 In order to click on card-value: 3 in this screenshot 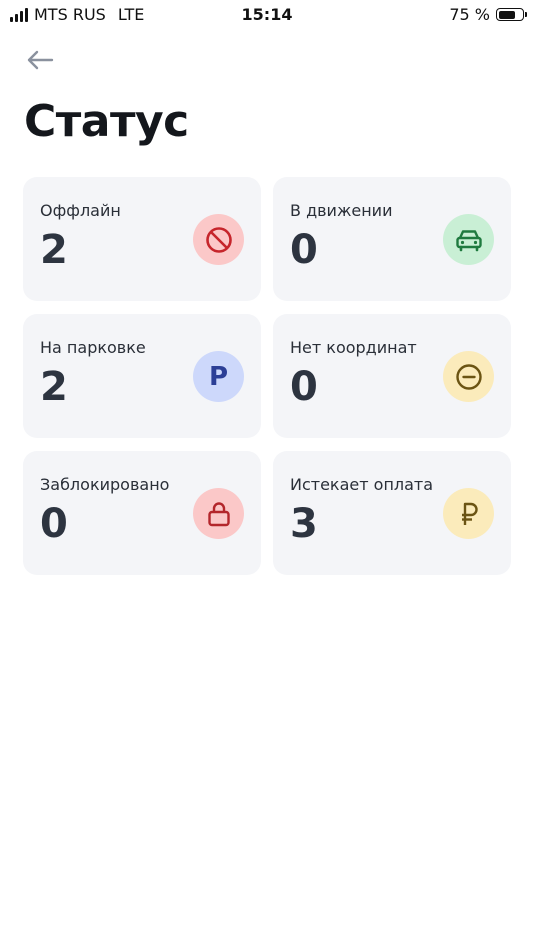, I will do `click(304, 524)`.